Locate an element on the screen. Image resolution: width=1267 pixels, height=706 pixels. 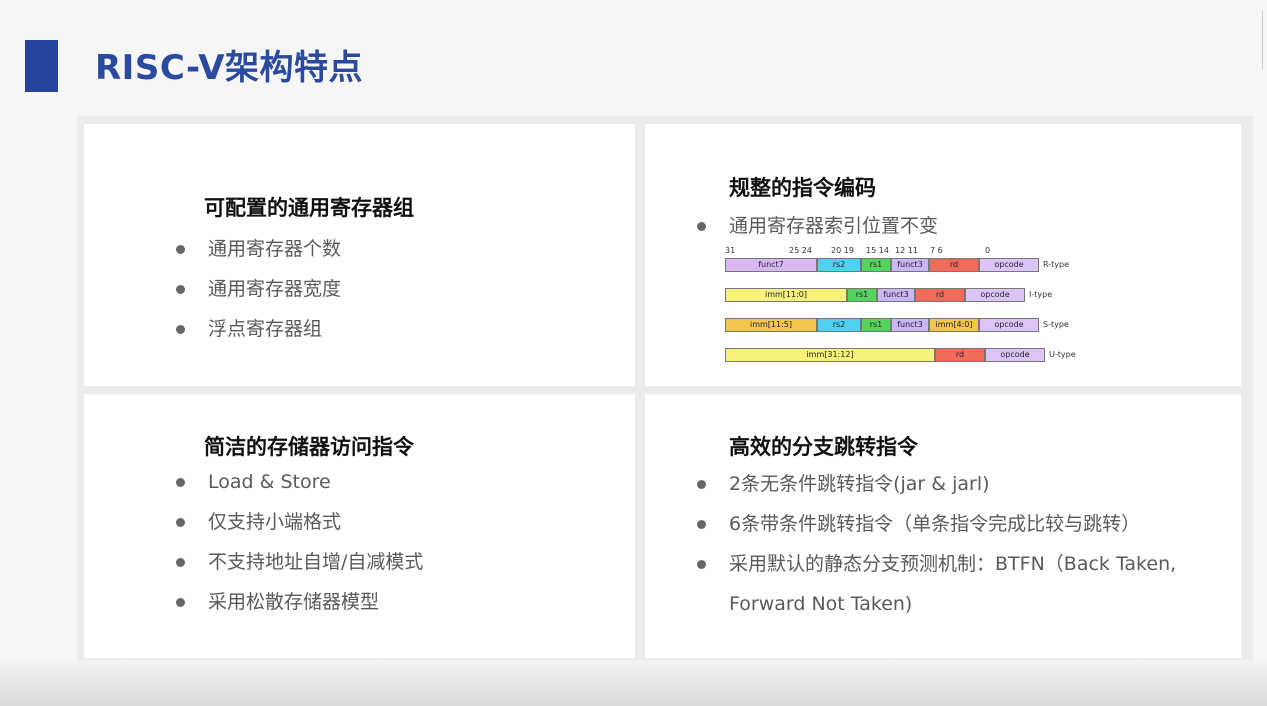
format-field: imm[11:5] is located at coordinates (771, 325).